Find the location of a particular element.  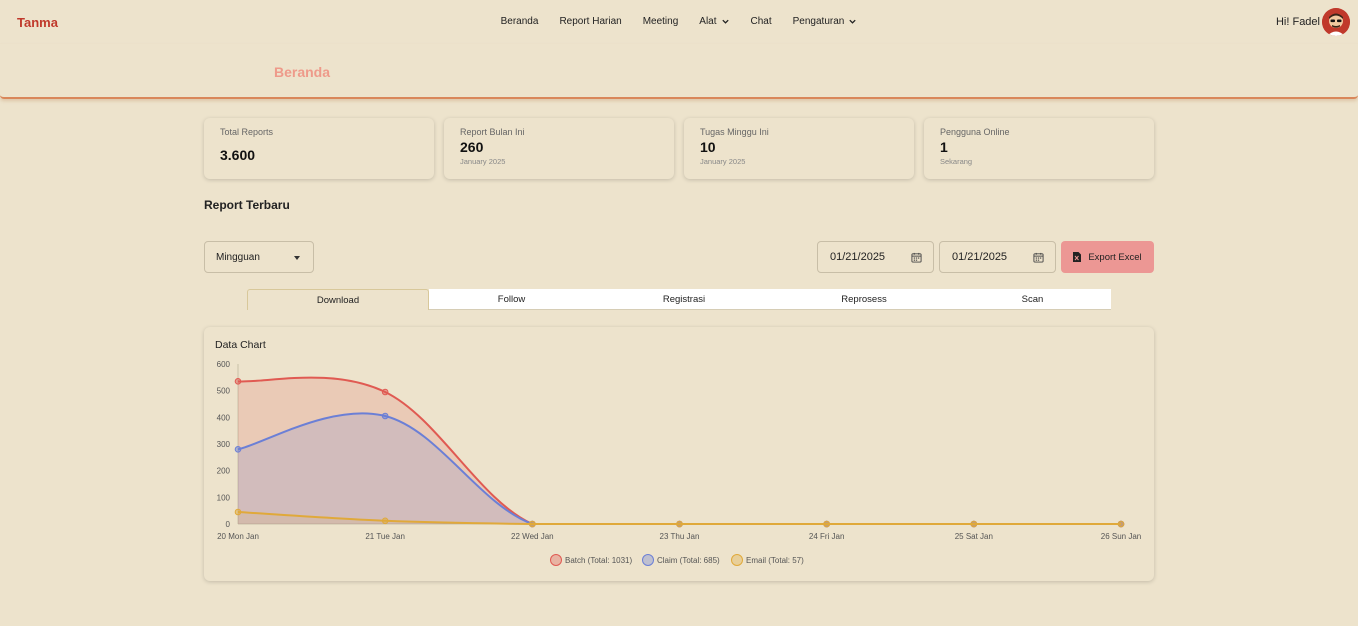

x-tick-label: 21 Tue Jan is located at coordinates (385, 536).